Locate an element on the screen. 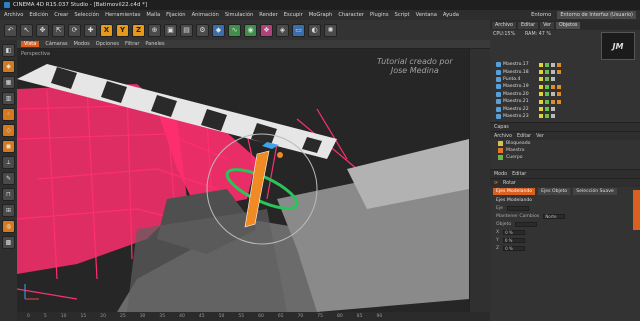  render-picture-icon: ▤ is located at coordinates (186, 30).